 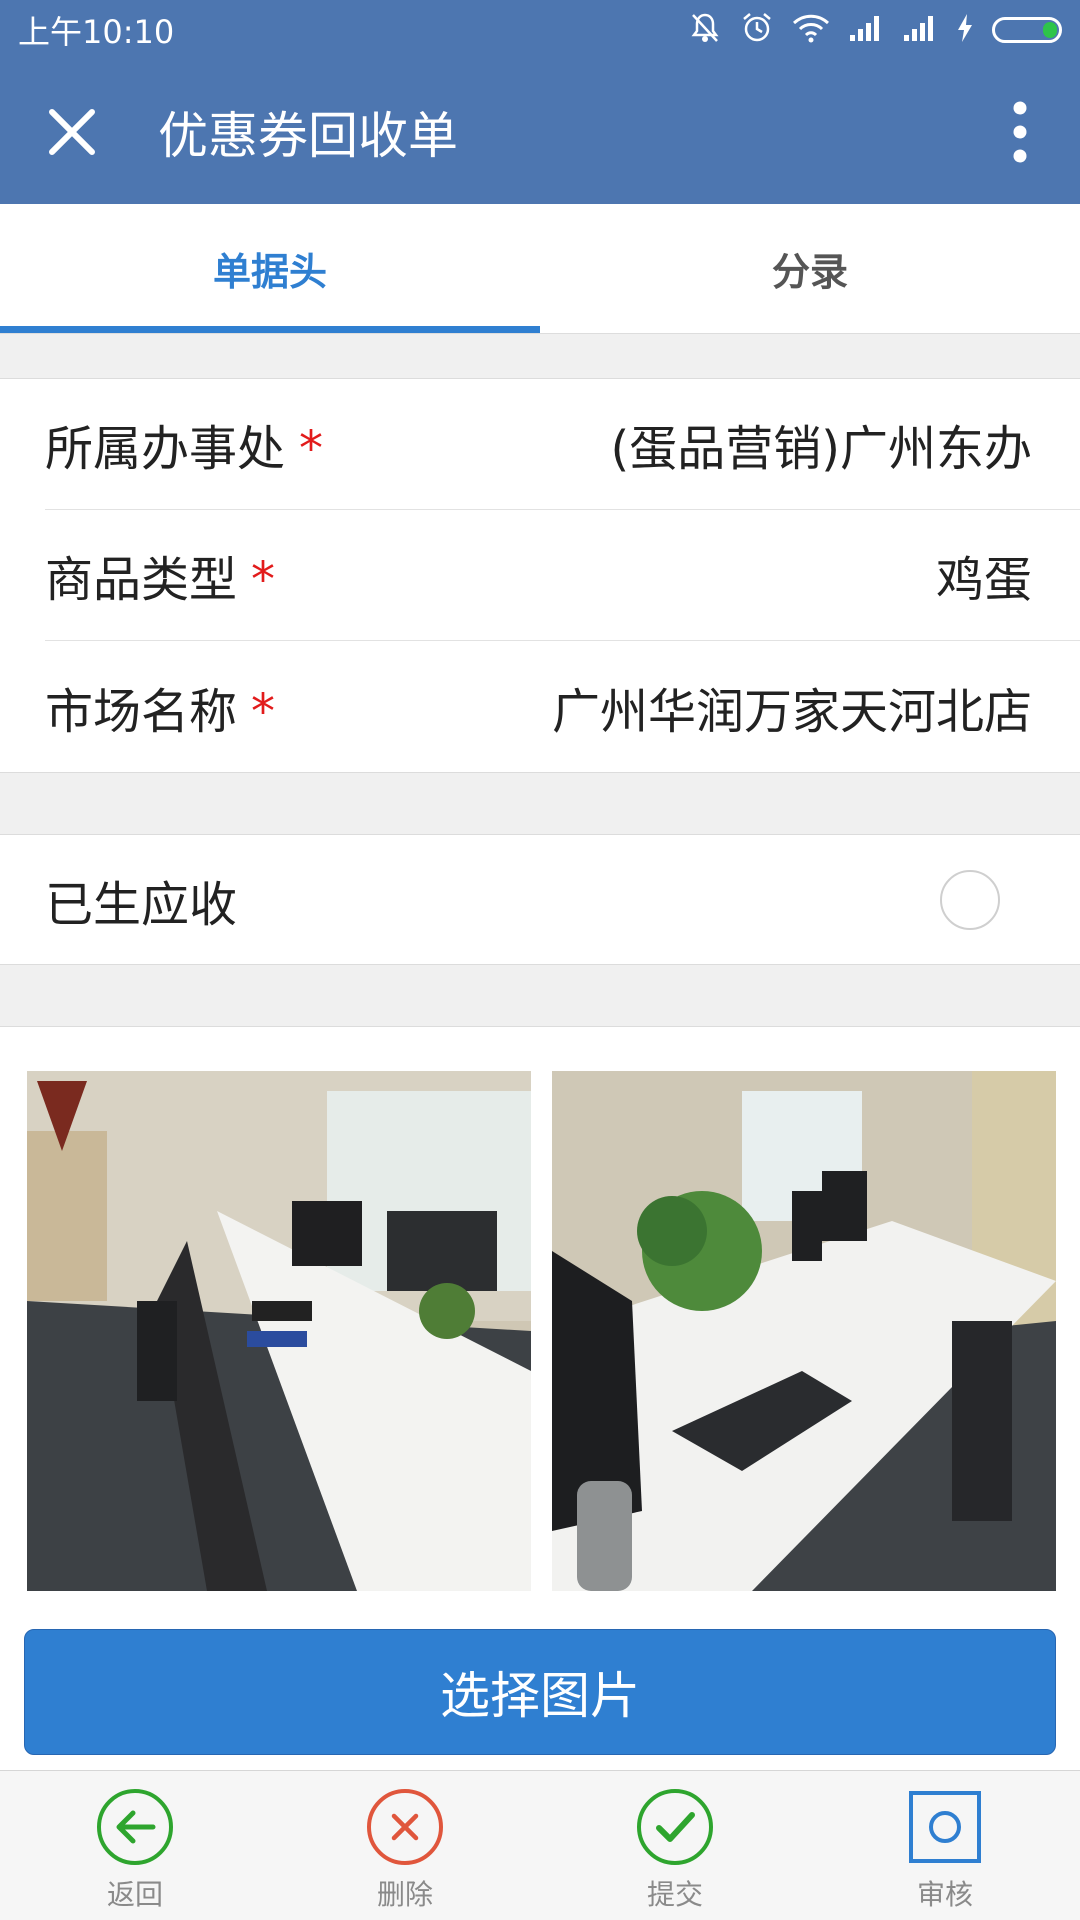 I want to click on more-vertical-icon, so click(x=1020, y=132).